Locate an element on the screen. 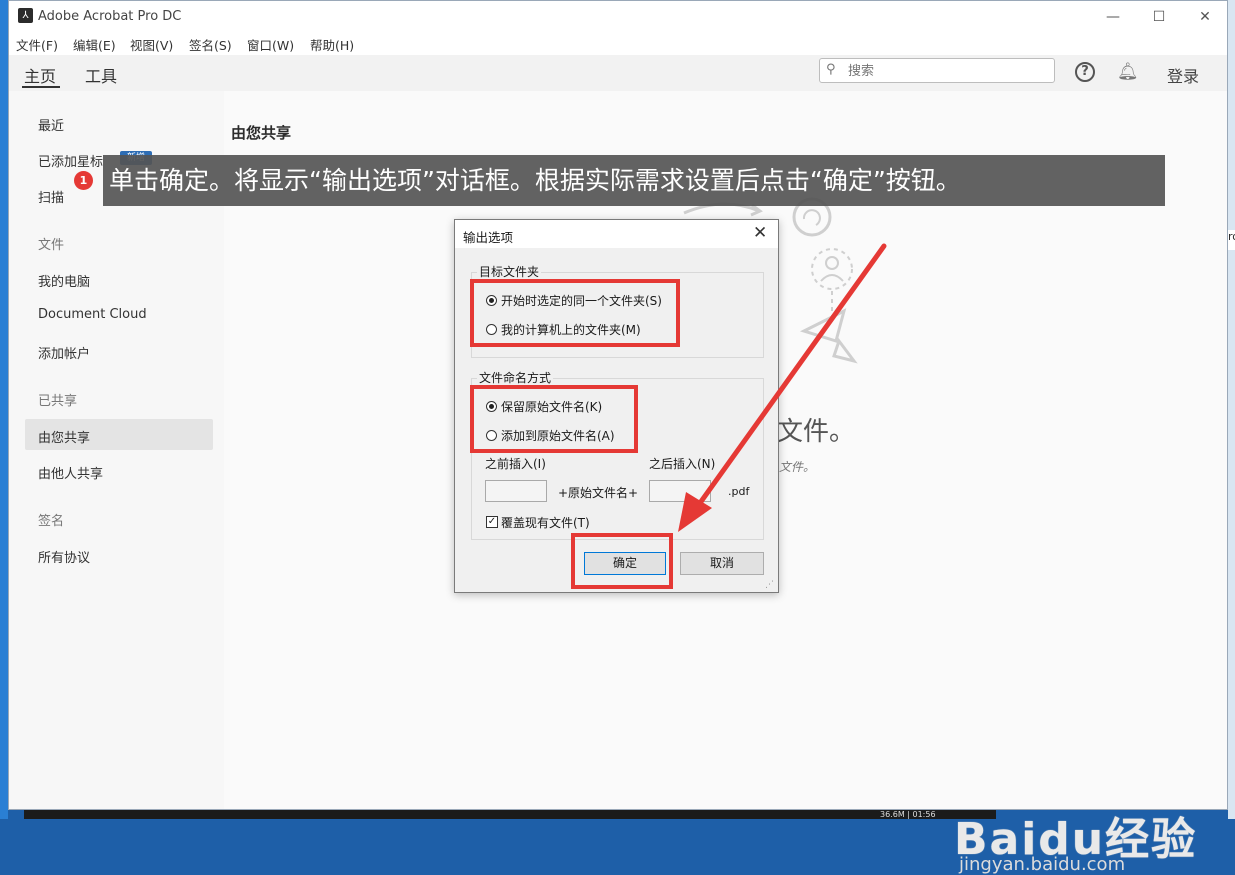 Image resolution: width=1235 pixels, height=875 pixels. insert-after-label: 之后插入(N) is located at coordinates (682, 464).